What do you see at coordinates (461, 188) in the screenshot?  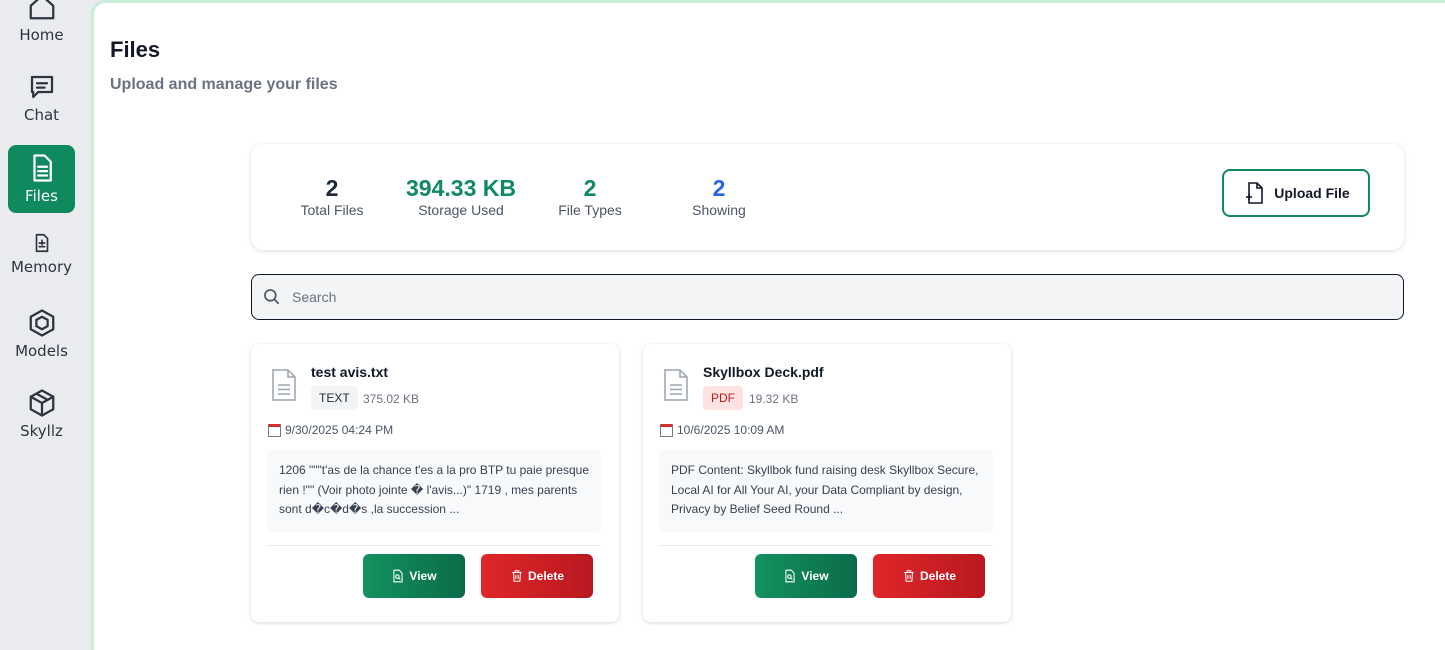 I see `stat-value: 394.33 KB` at bounding box center [461, 188].